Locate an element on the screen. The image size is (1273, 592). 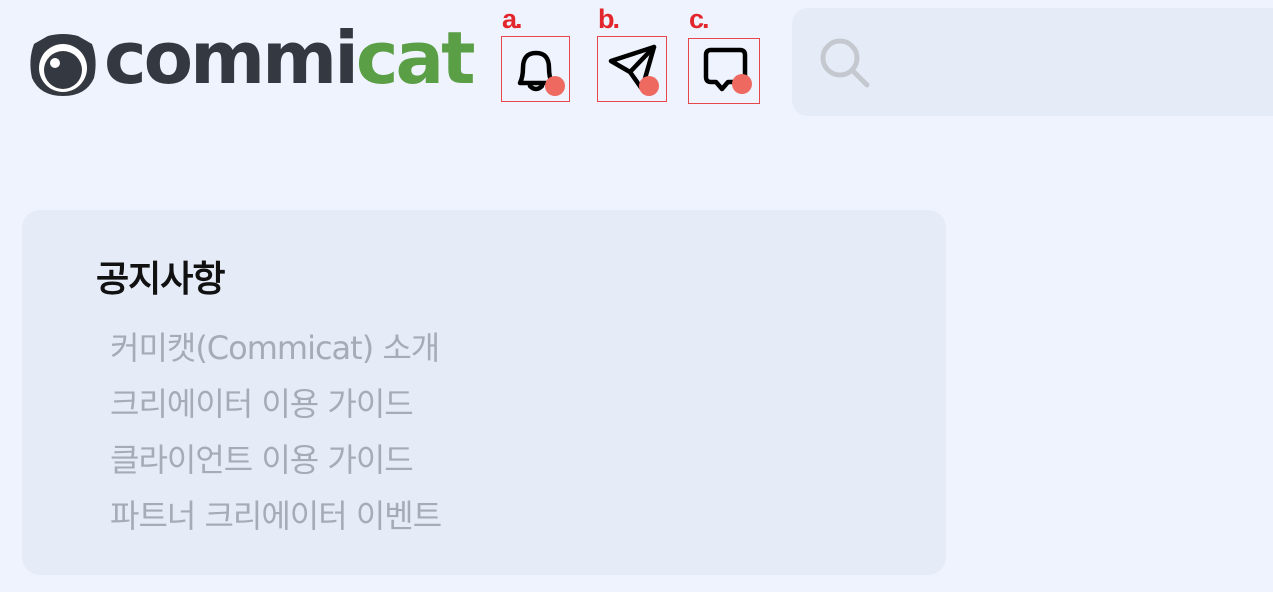
notice-item-creator-guide: 크리에이터 이용 가이드 is located at coordinates (275, 404).